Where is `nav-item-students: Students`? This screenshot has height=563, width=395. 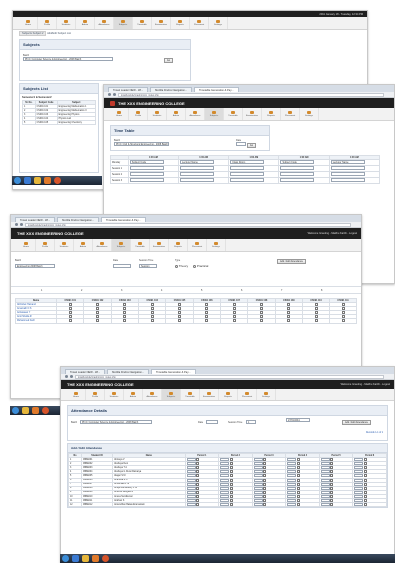 nav-item-students: Students is located at coordinates (114, 394).